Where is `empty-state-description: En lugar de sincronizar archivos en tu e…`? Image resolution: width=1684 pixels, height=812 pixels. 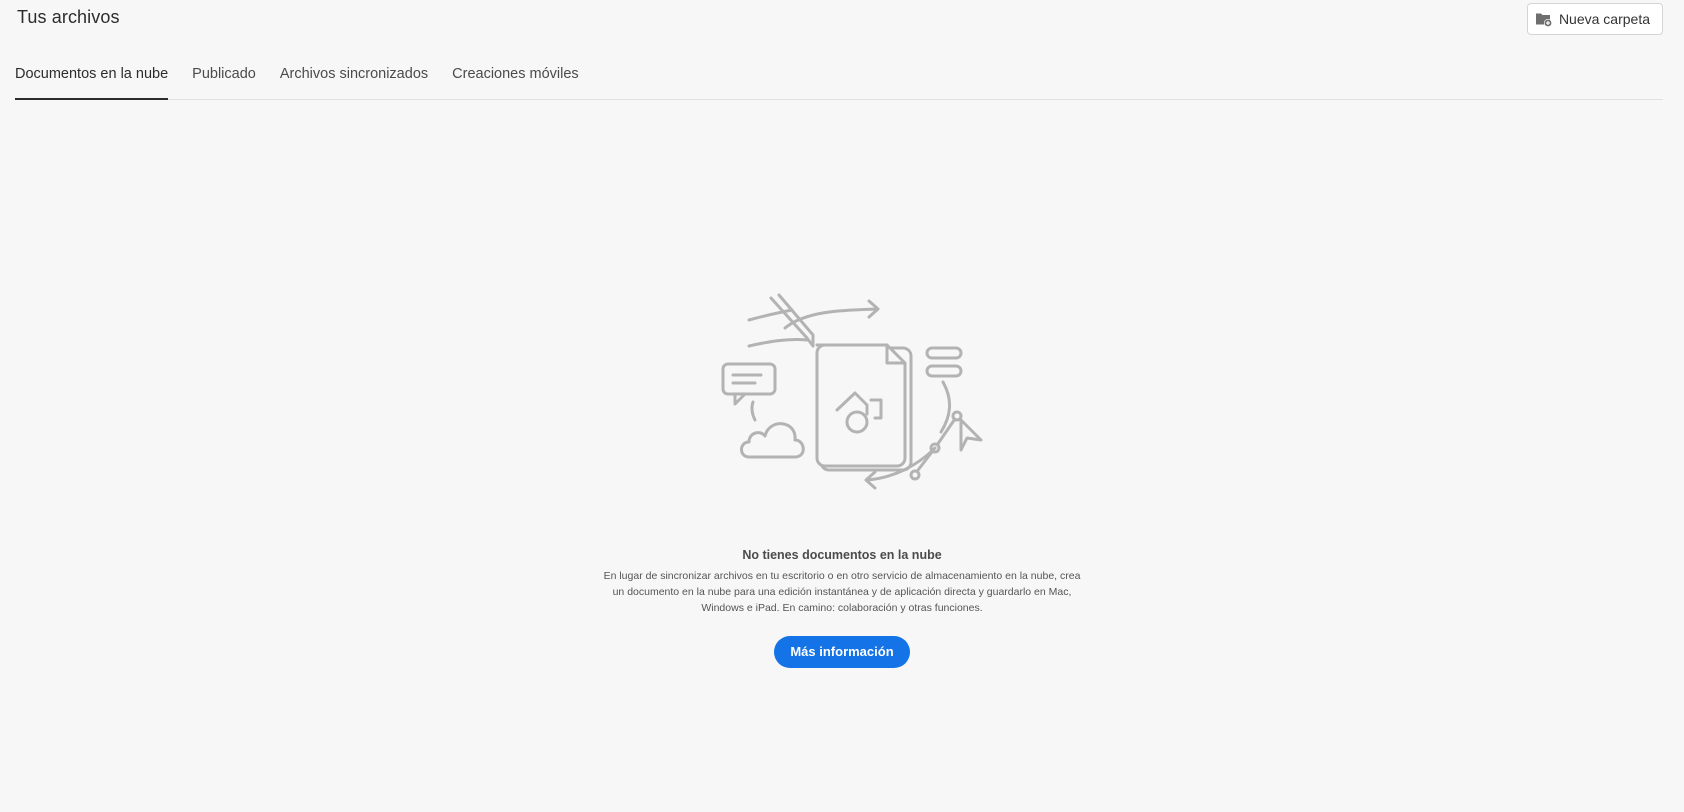 empty-state-description: En lugar de sincronizar archivos en tu e… is located at coordinates (842, 592).